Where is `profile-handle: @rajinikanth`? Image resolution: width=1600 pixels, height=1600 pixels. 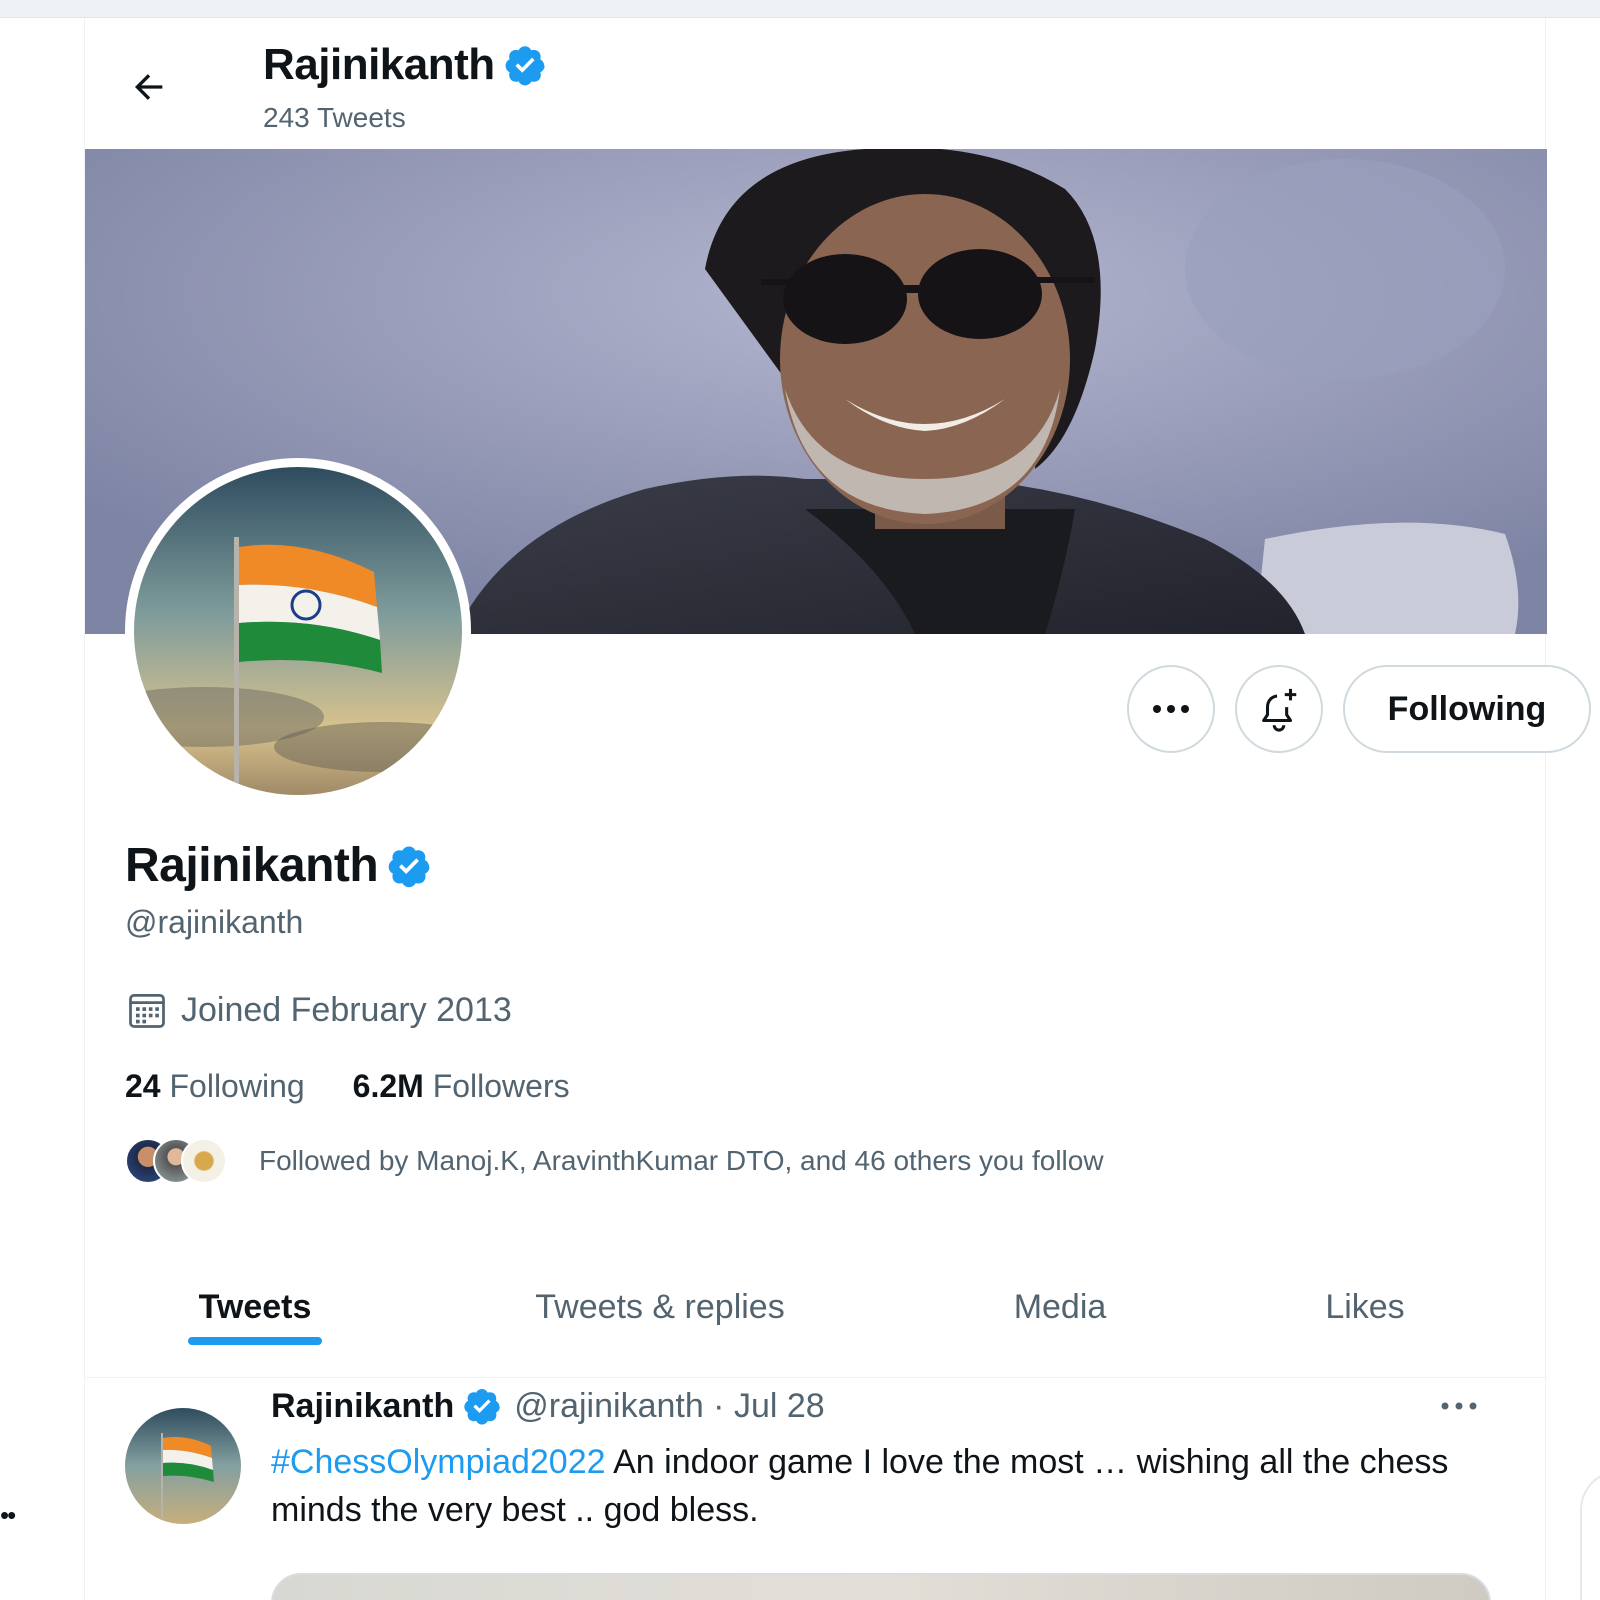 profile-handle: @rajinikanth is located at coordinates (214, 922).